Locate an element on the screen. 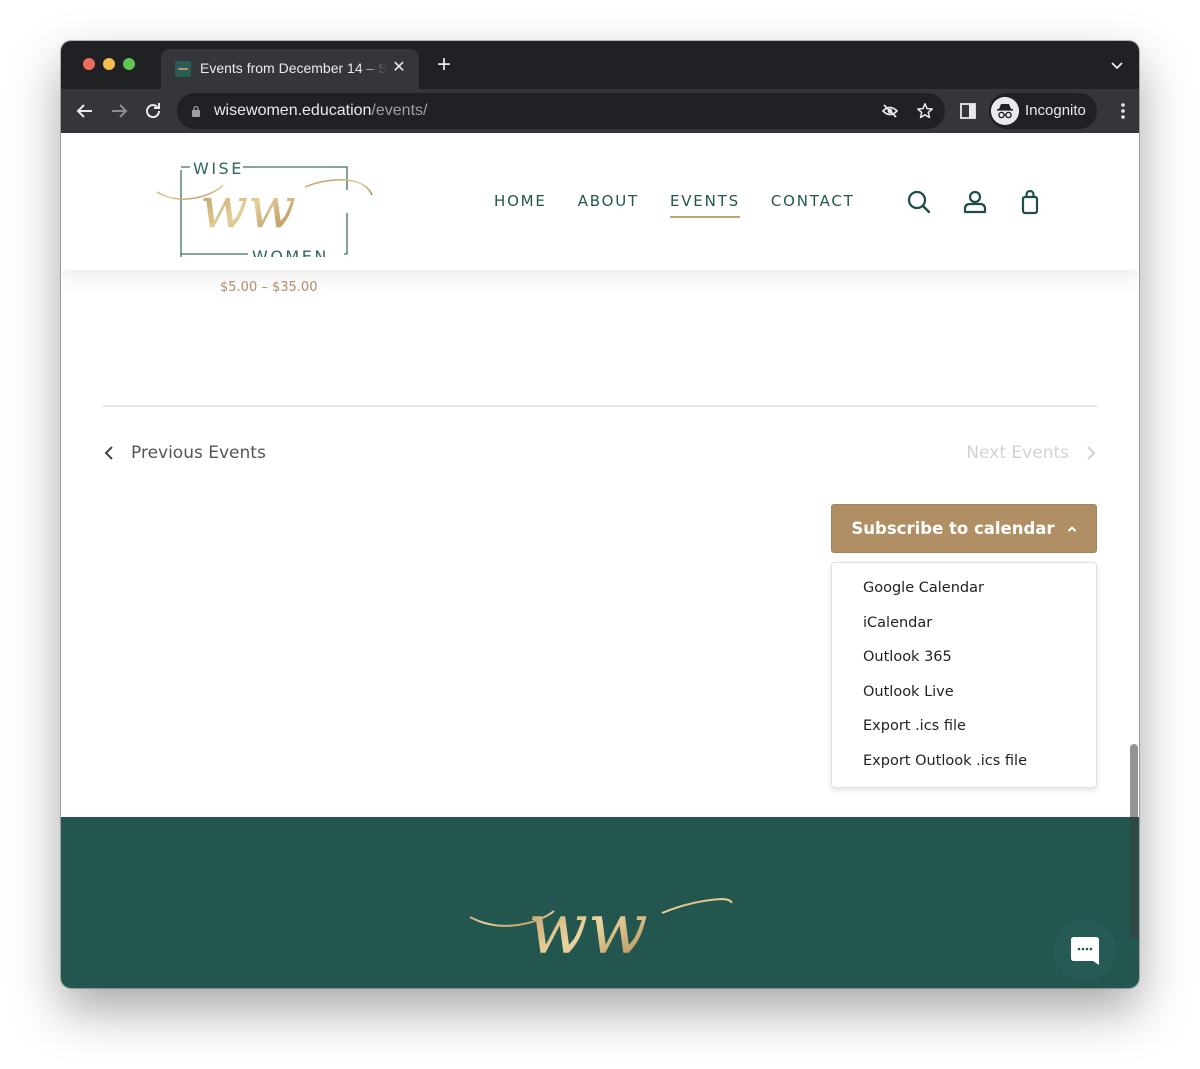  lock-icon is located at coordinates (196, 111).